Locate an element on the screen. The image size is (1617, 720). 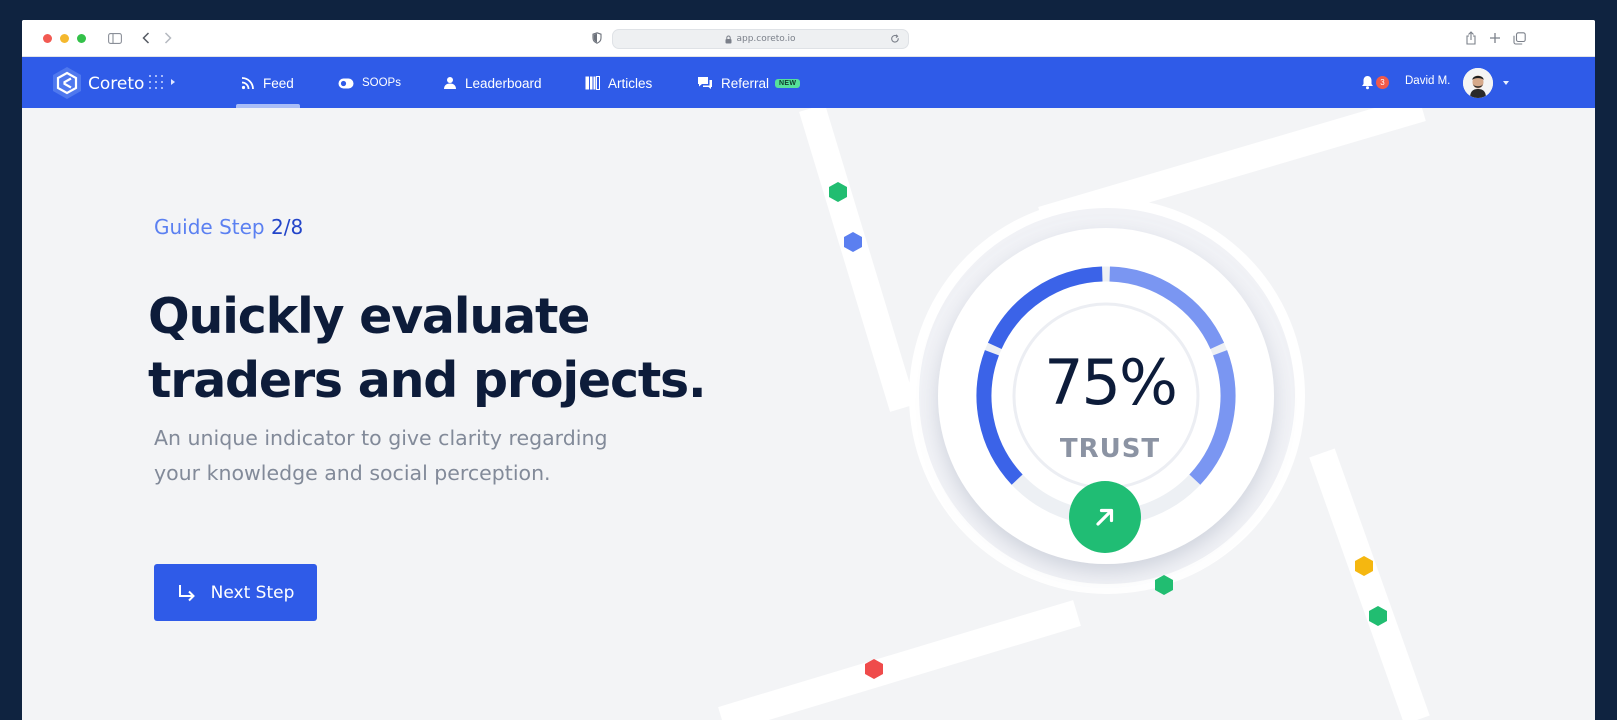
minimize-window-button is located at coordinates (64, 38).